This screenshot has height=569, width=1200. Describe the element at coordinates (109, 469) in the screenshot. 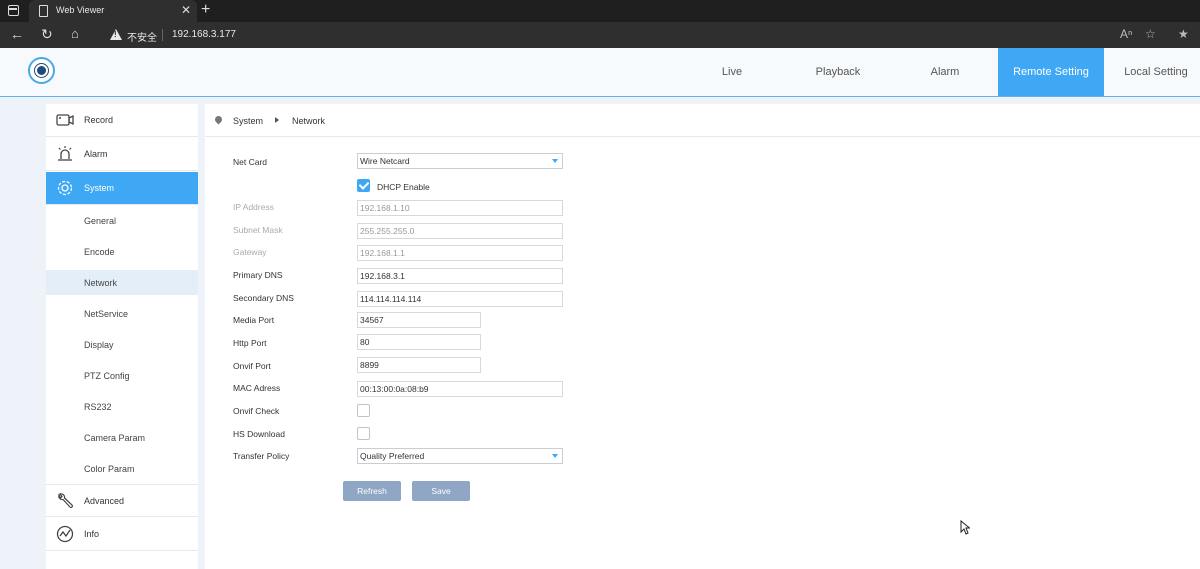

I see `sidebar-subitem-label: Color Param` at that location.